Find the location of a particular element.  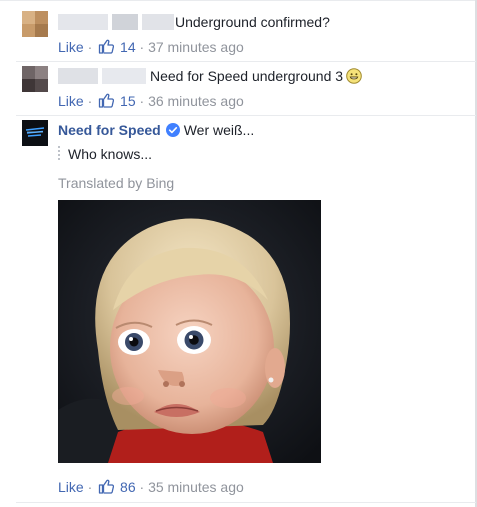

translation-attribution: Translated by Bing is located at coordinates (116, 183).